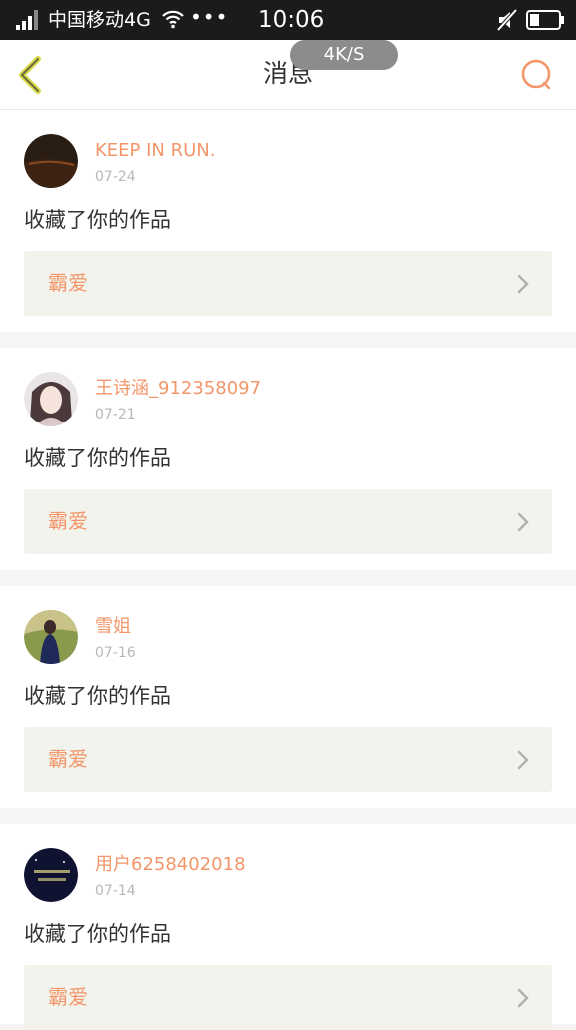 The image size is (576, 1030). I want to click on search-icon, so click(536, 75).